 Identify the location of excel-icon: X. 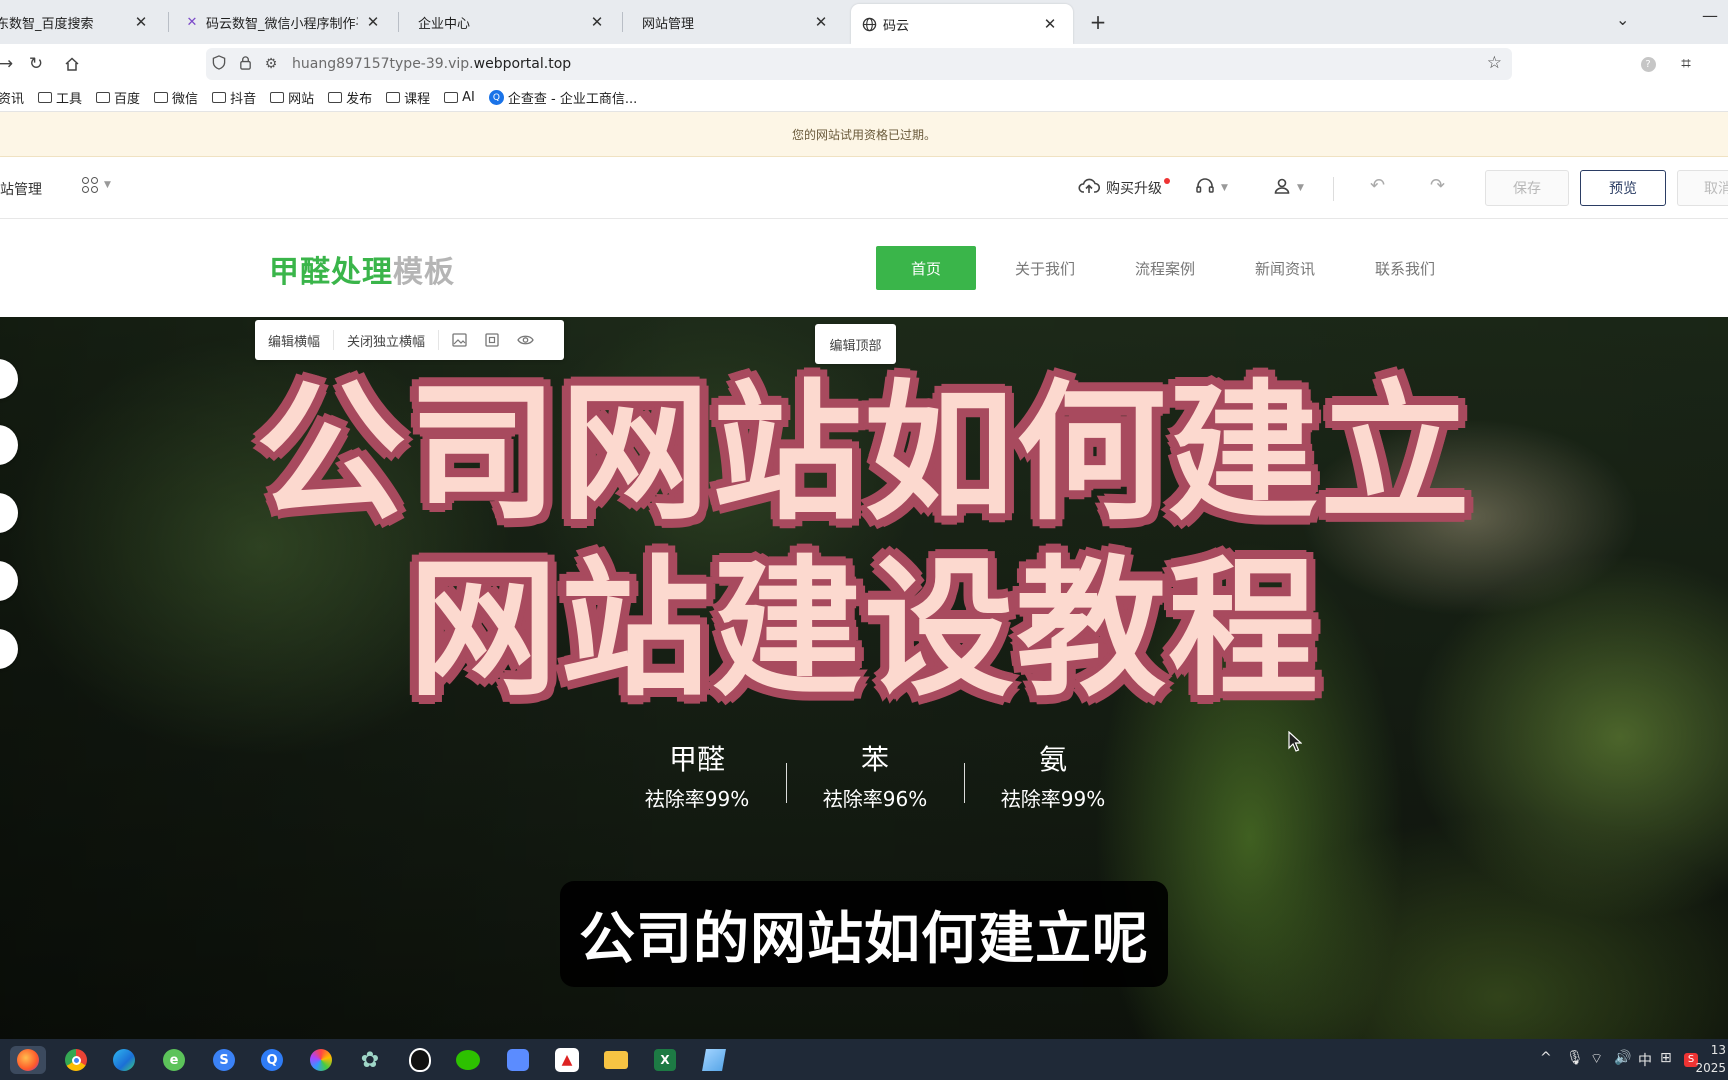
(665, 1060).